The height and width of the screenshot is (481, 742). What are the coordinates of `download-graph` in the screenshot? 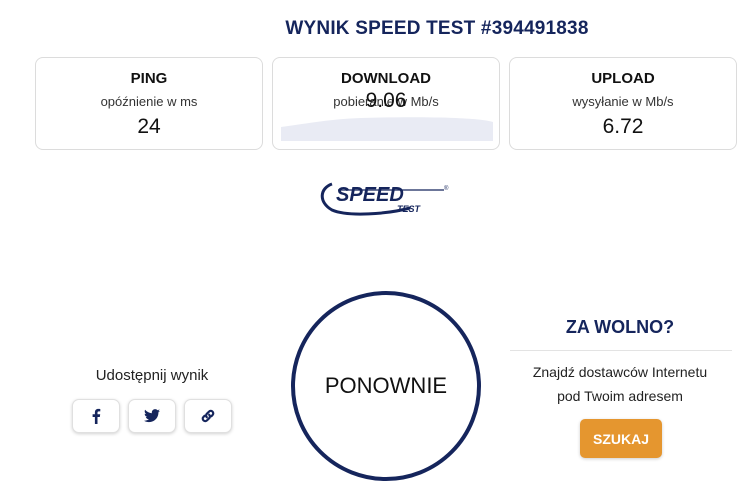 It's located at (387, 129).